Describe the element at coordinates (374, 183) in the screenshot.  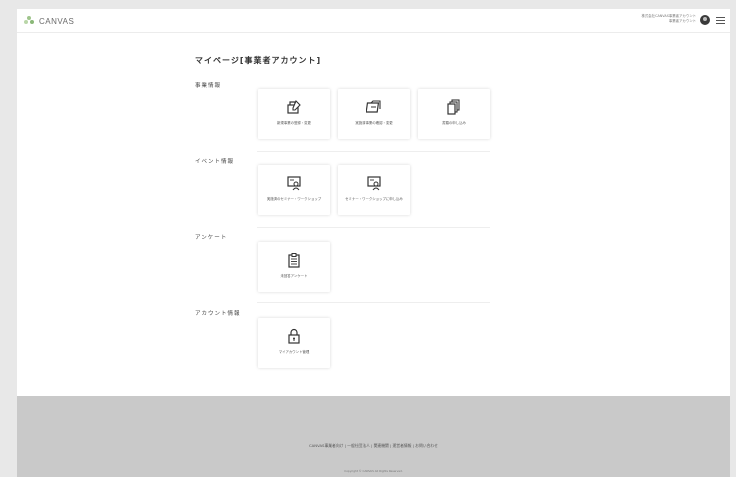
I see `seminar-apply-icon` at that location.